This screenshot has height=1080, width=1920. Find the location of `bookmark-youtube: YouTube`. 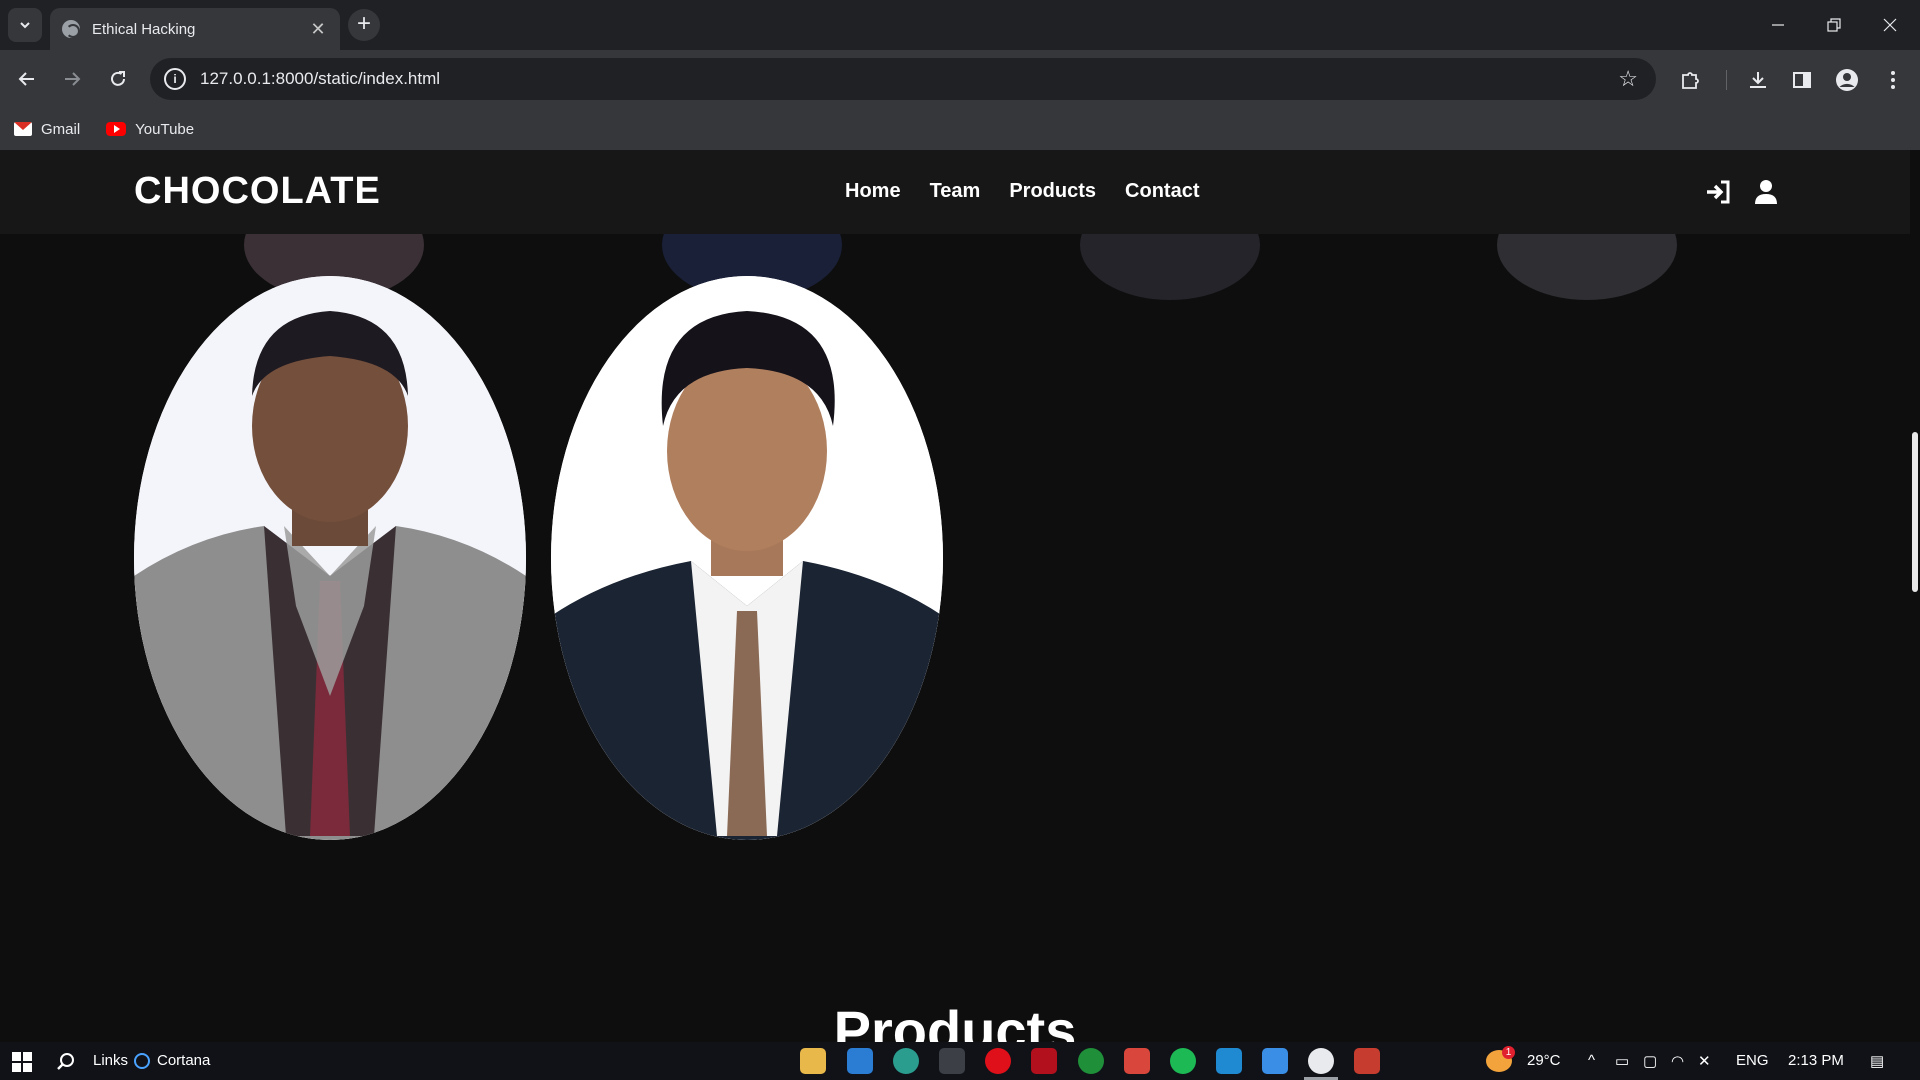

bookmark-youtube: YouTube is located at coordinates (150, 129).